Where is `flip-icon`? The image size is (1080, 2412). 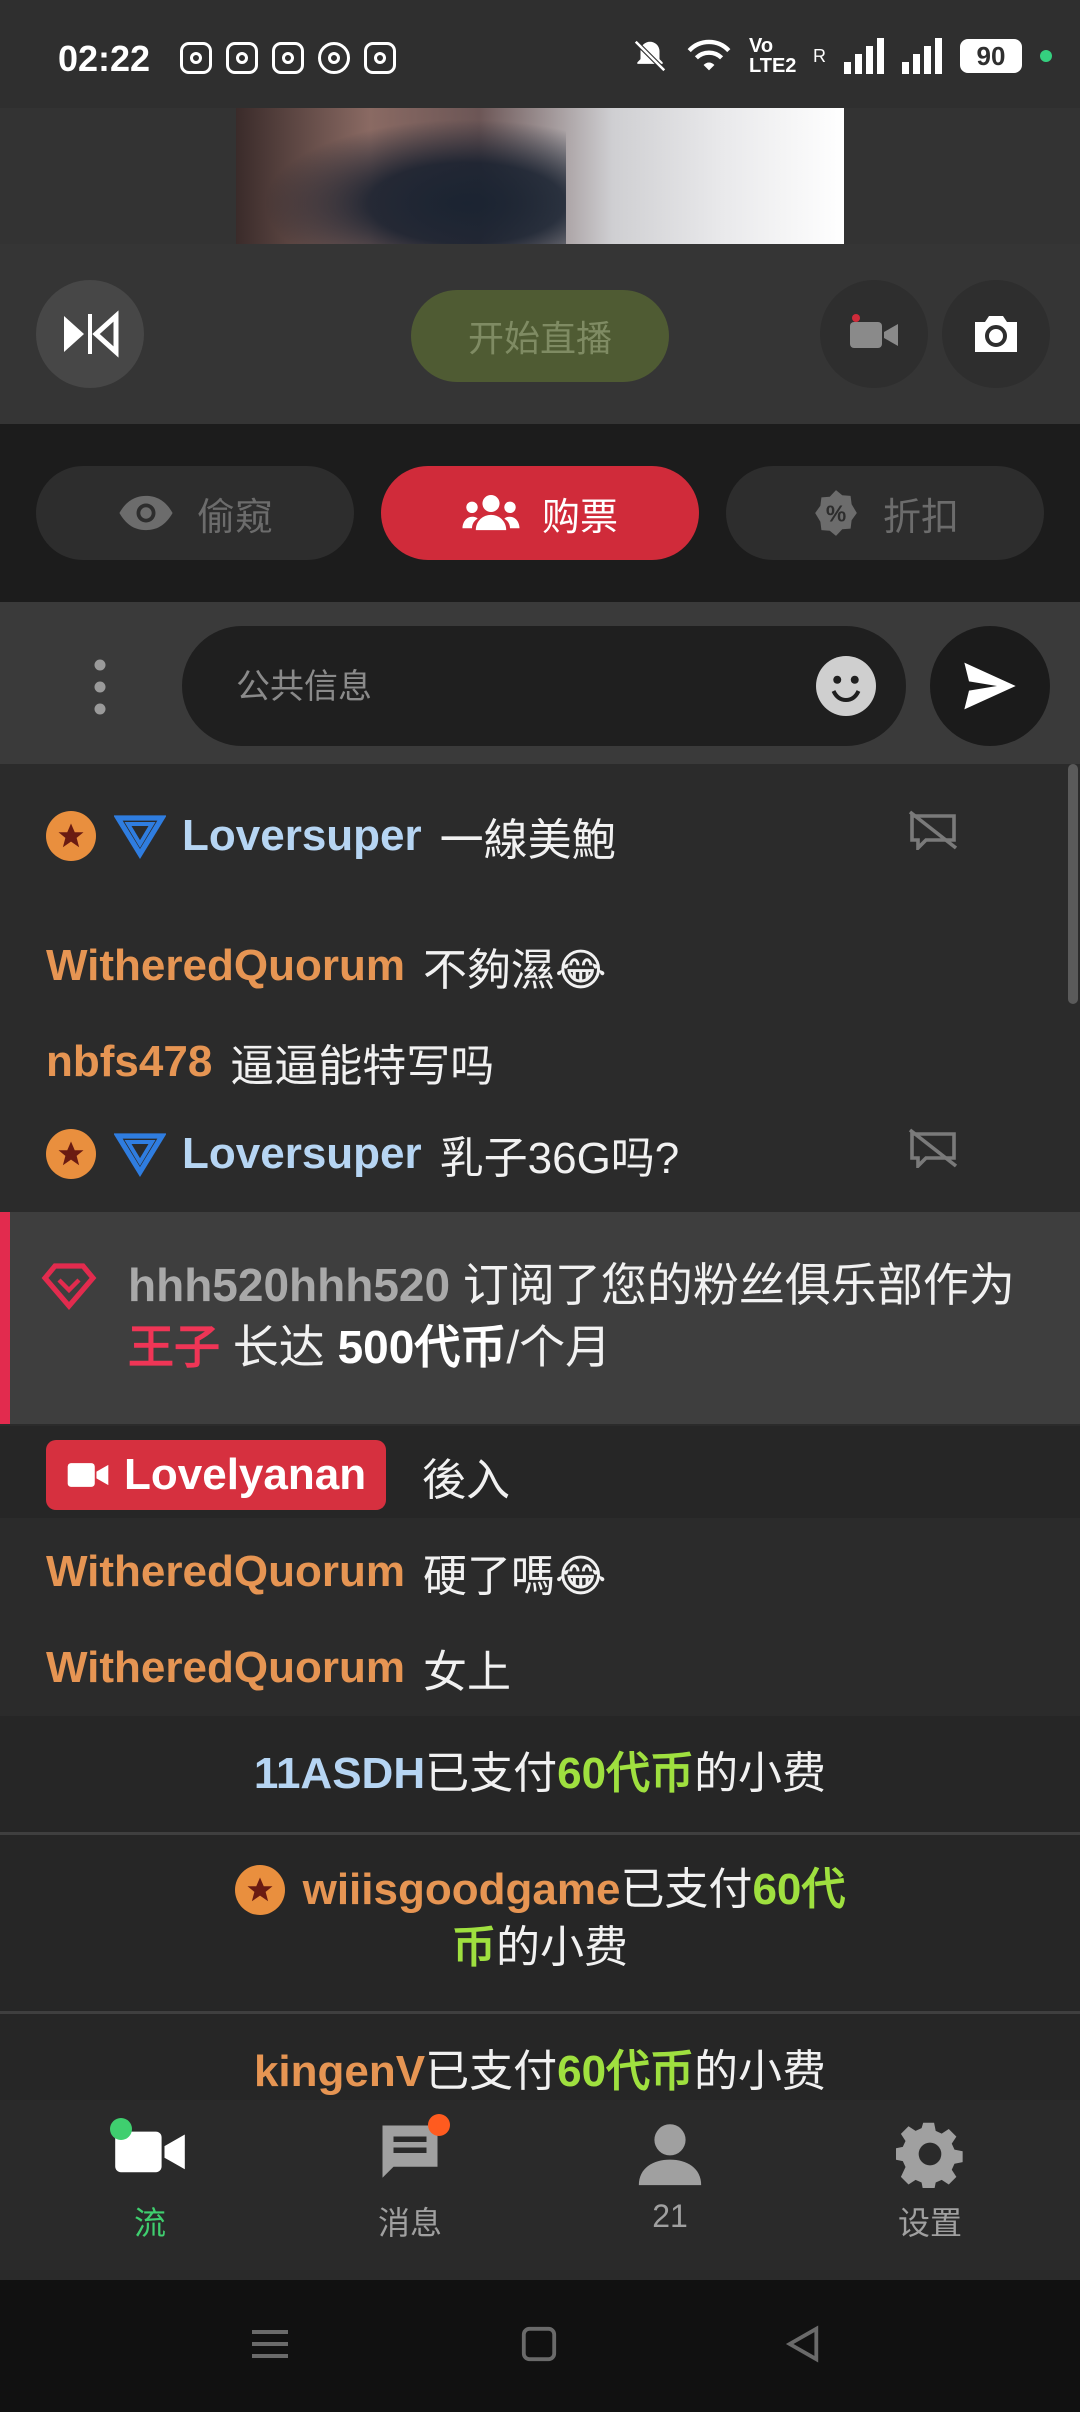 flip-icon is located at coordinates (91, 334).